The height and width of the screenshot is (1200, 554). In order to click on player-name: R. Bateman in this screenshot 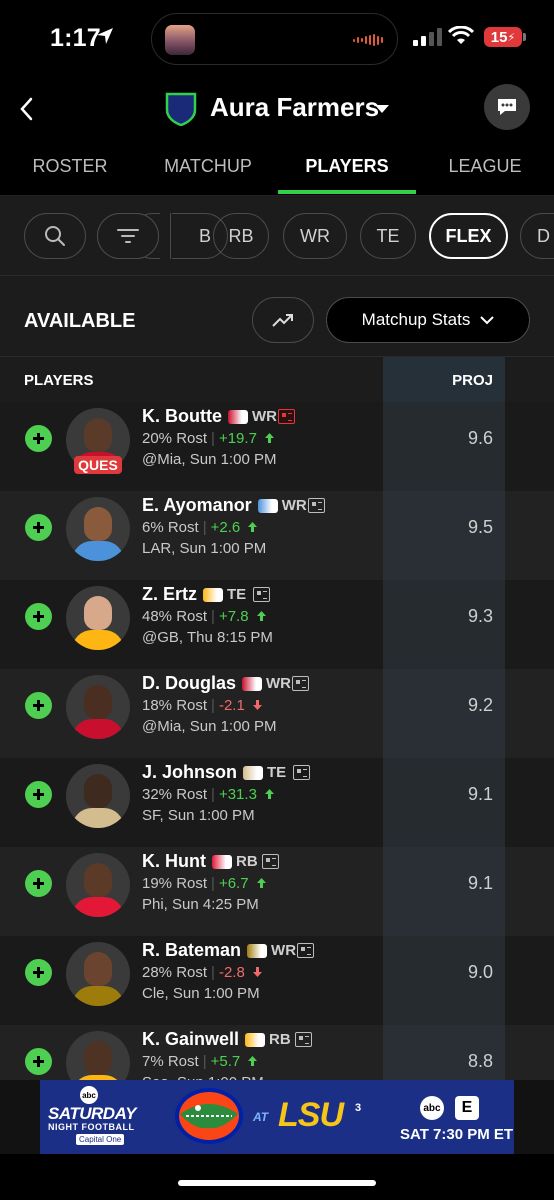, I will do `click(191, 950)`.